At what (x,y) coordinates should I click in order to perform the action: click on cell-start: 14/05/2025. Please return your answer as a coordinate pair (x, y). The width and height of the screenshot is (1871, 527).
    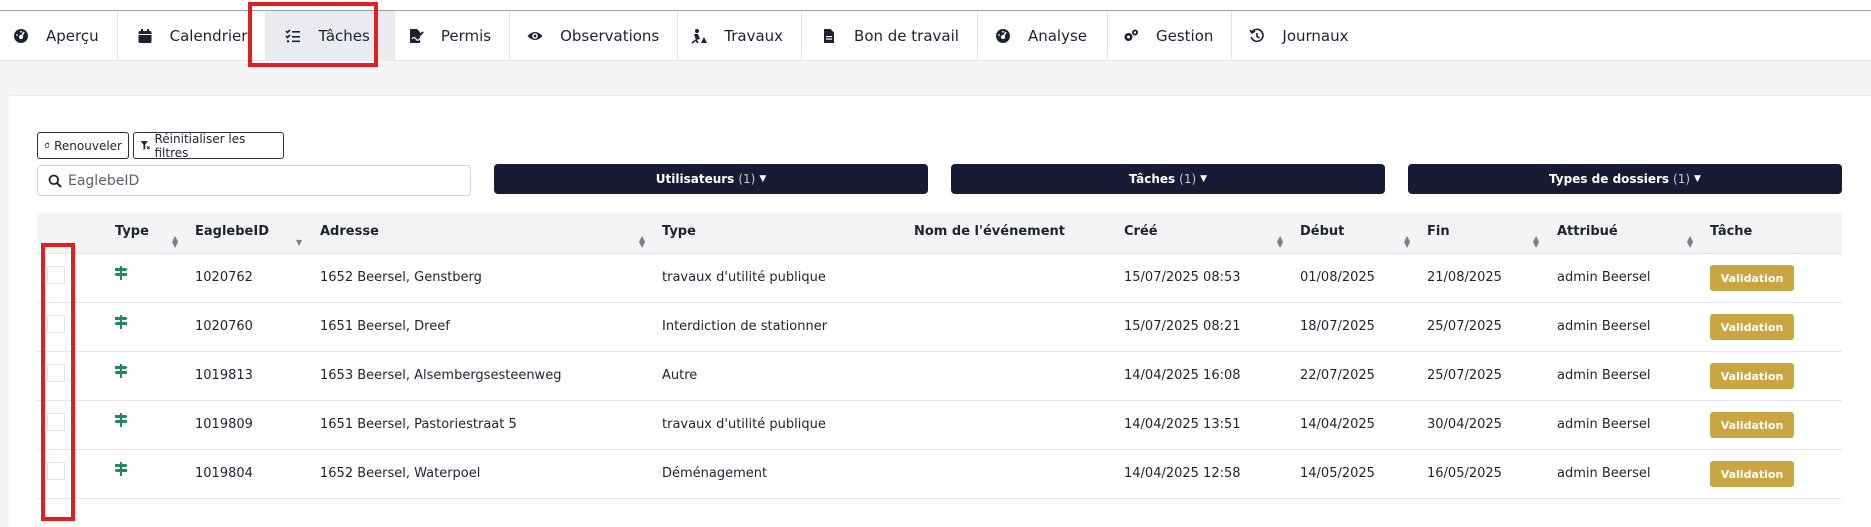
    Looking at the image, I should click on (1337, 473).